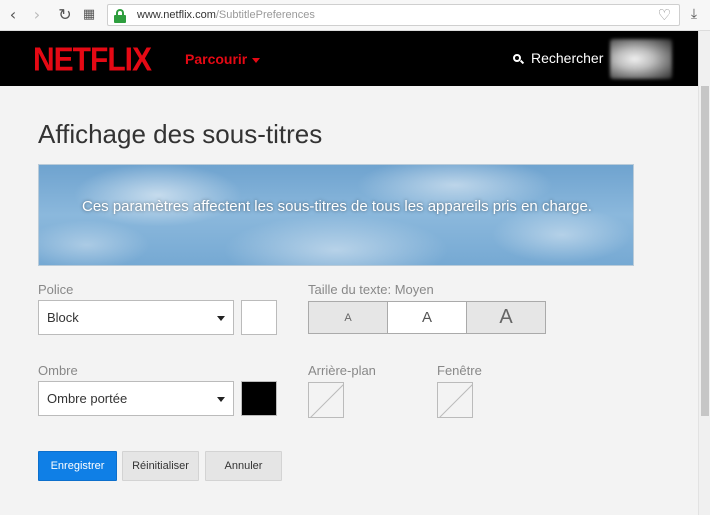  What do you see at coordinates (393, 15) in the screenshot?
I see `address-bar: www.netflix.com/SubtitlePreferences ♡` at bounding box center [393, 15].